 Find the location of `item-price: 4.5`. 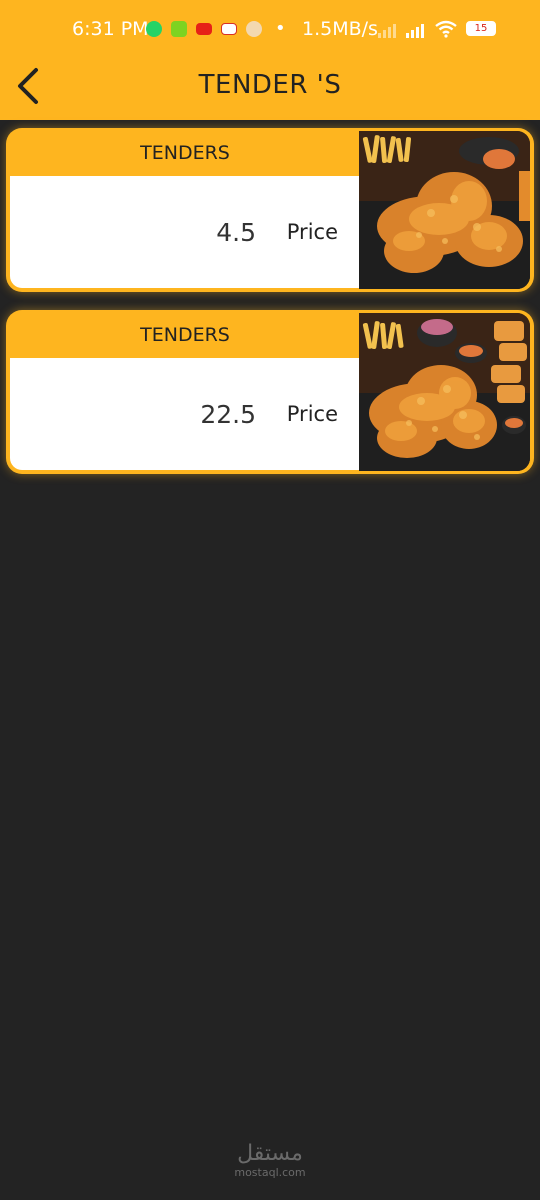

item-price: 4.5 is located at coordinates (236, 232).